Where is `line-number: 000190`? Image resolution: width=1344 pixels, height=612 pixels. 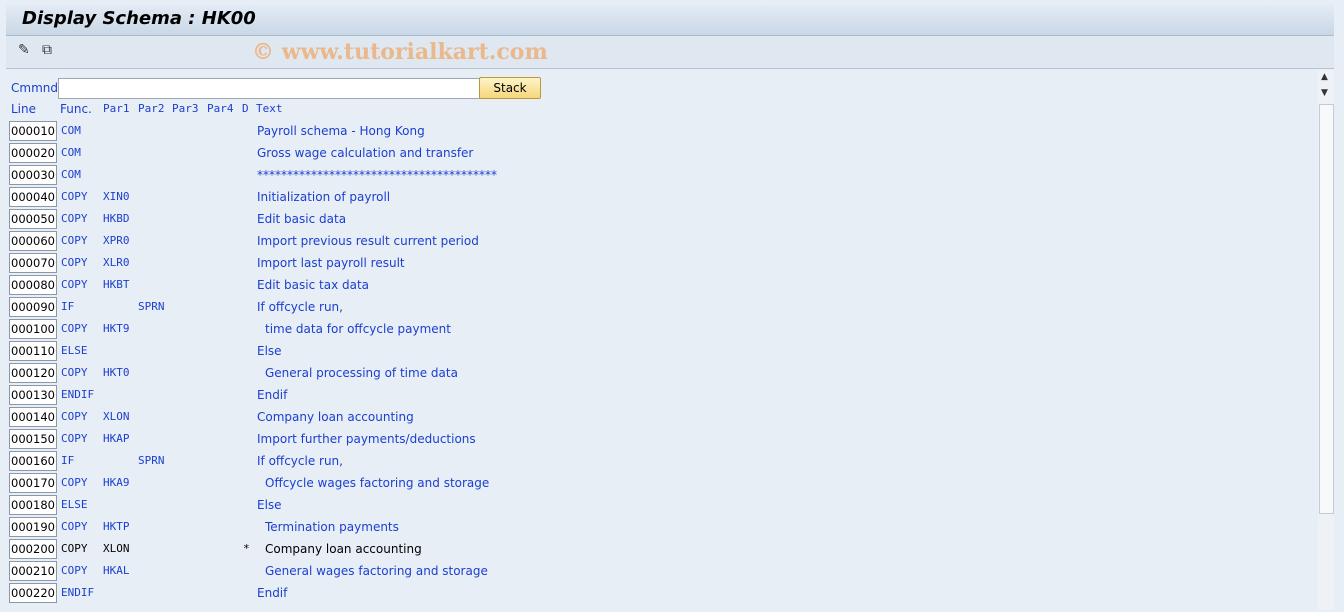 line-number: 000190 is located at coordinates (33, 527).